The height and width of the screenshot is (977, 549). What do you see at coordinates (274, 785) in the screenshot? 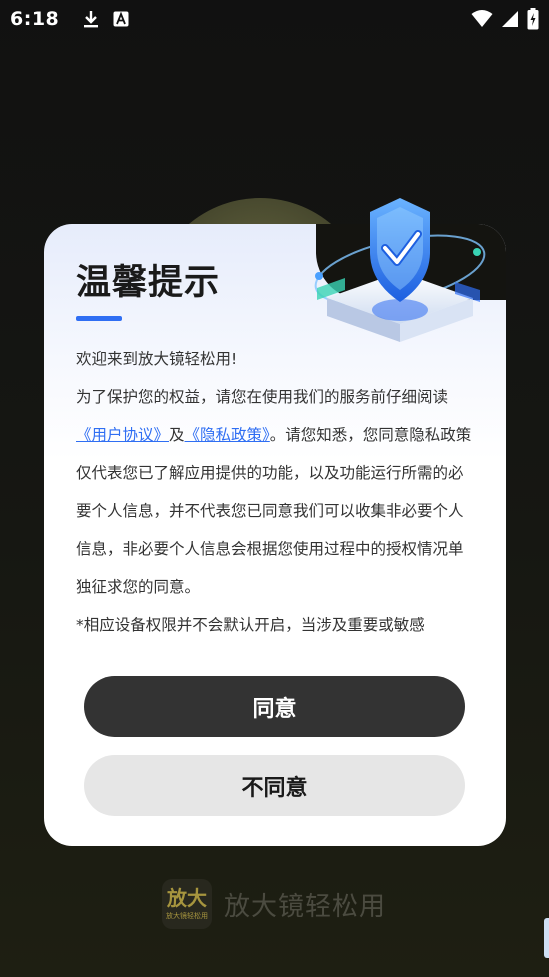
I see `disagree-button: 不同意` at bounding box center [274, 785].